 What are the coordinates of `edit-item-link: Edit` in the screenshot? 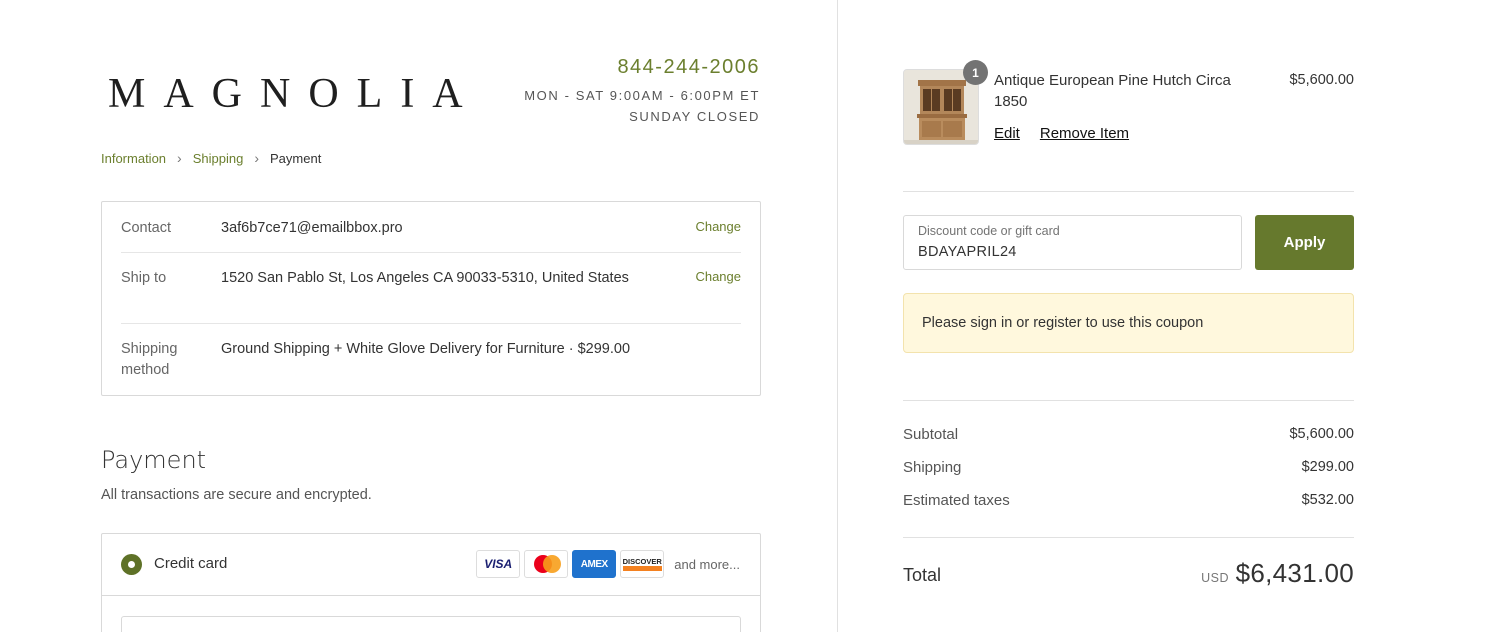 It's located at (1007, 133).